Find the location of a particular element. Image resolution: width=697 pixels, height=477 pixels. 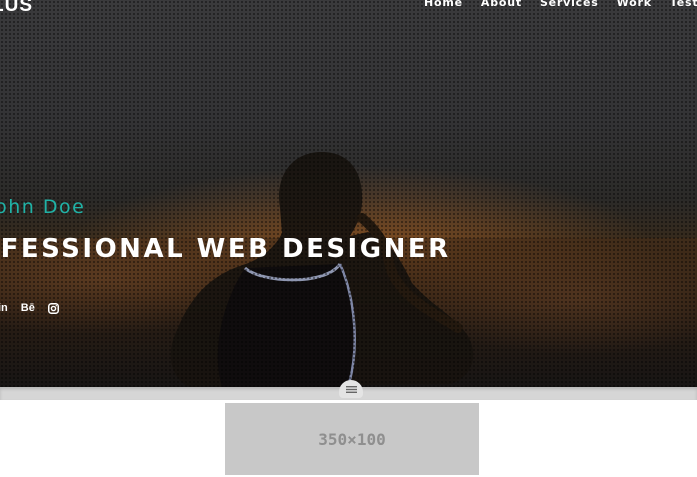

menu-lines-icon is located at coordinates (351, 389).